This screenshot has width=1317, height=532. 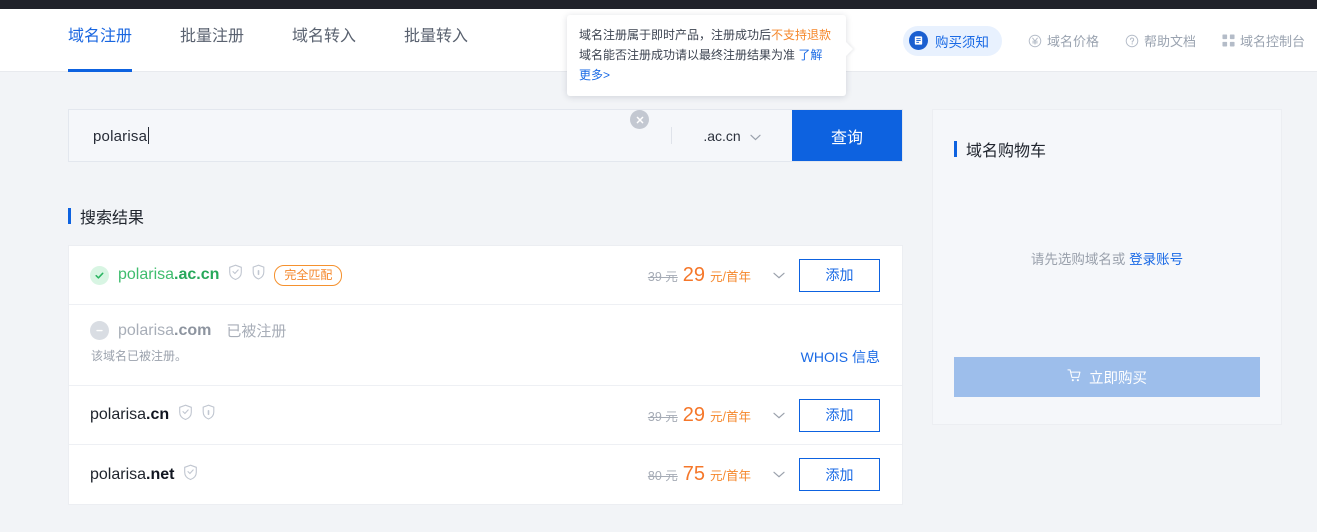 I want to click on tld-select-value: .ac.cn, so click(x=722, y=135).